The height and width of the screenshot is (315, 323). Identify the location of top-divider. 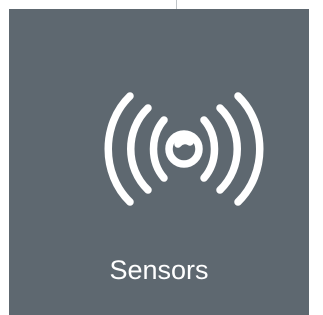
(176, 4).